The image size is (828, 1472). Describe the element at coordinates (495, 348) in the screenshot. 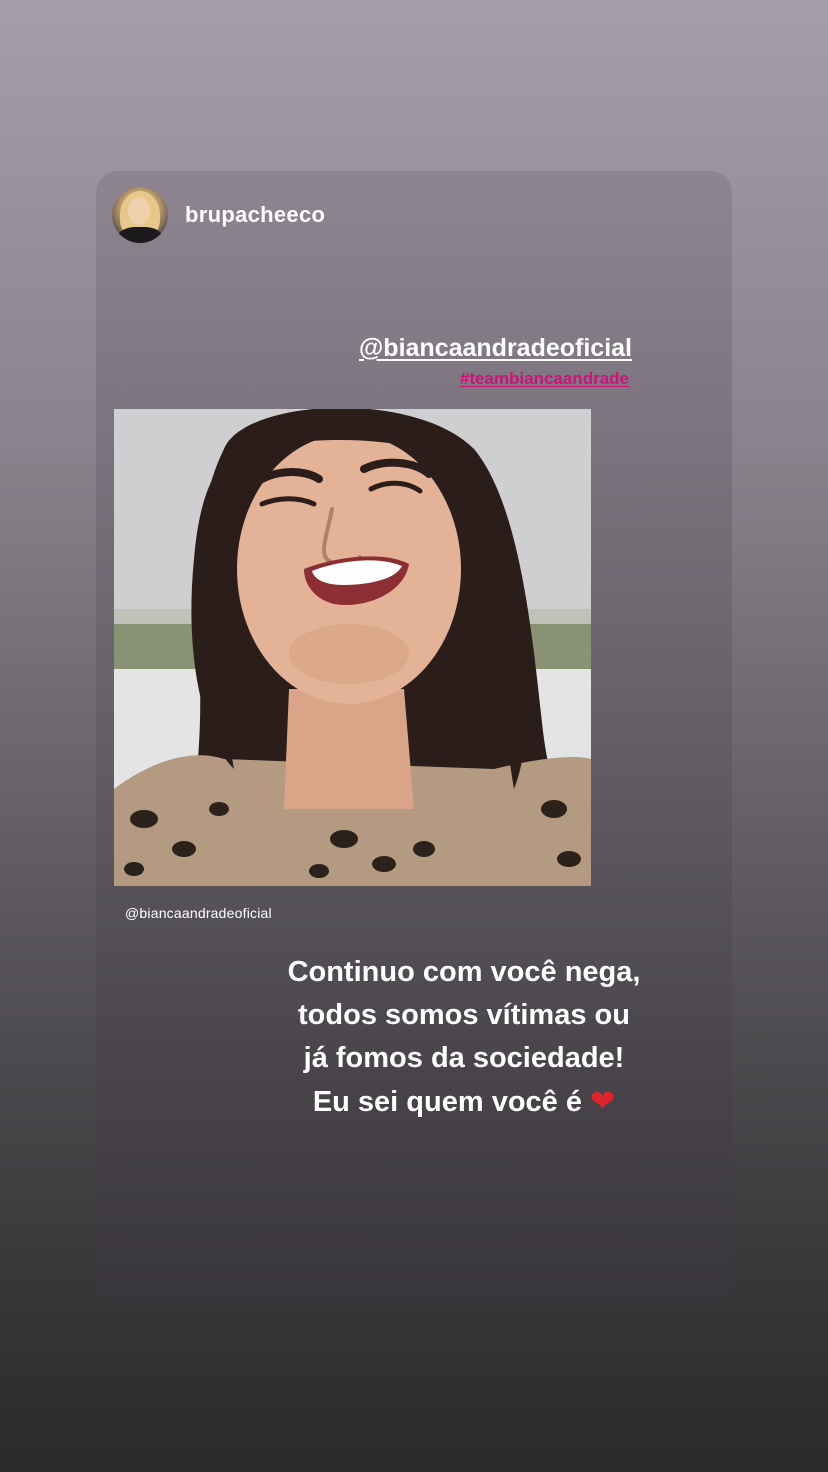

I see `mention-sticker: @biancaandradeoficial` at that location.